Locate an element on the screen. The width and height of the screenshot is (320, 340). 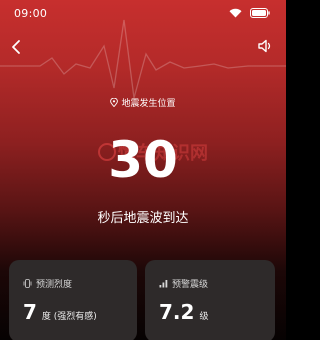
magnitude-unit: 级 is located at coordinates (204, 317).